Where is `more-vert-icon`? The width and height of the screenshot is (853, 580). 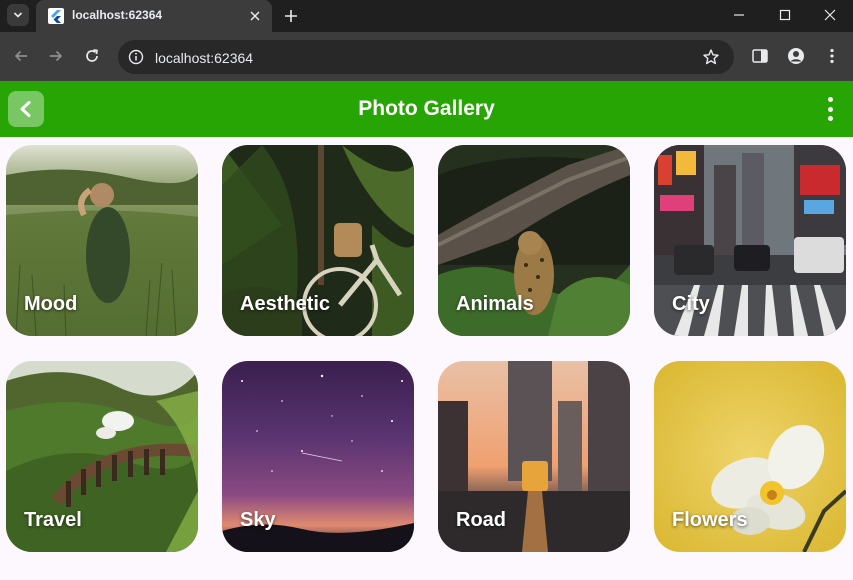
more-vert-icon is located at coordinates (832, 56).